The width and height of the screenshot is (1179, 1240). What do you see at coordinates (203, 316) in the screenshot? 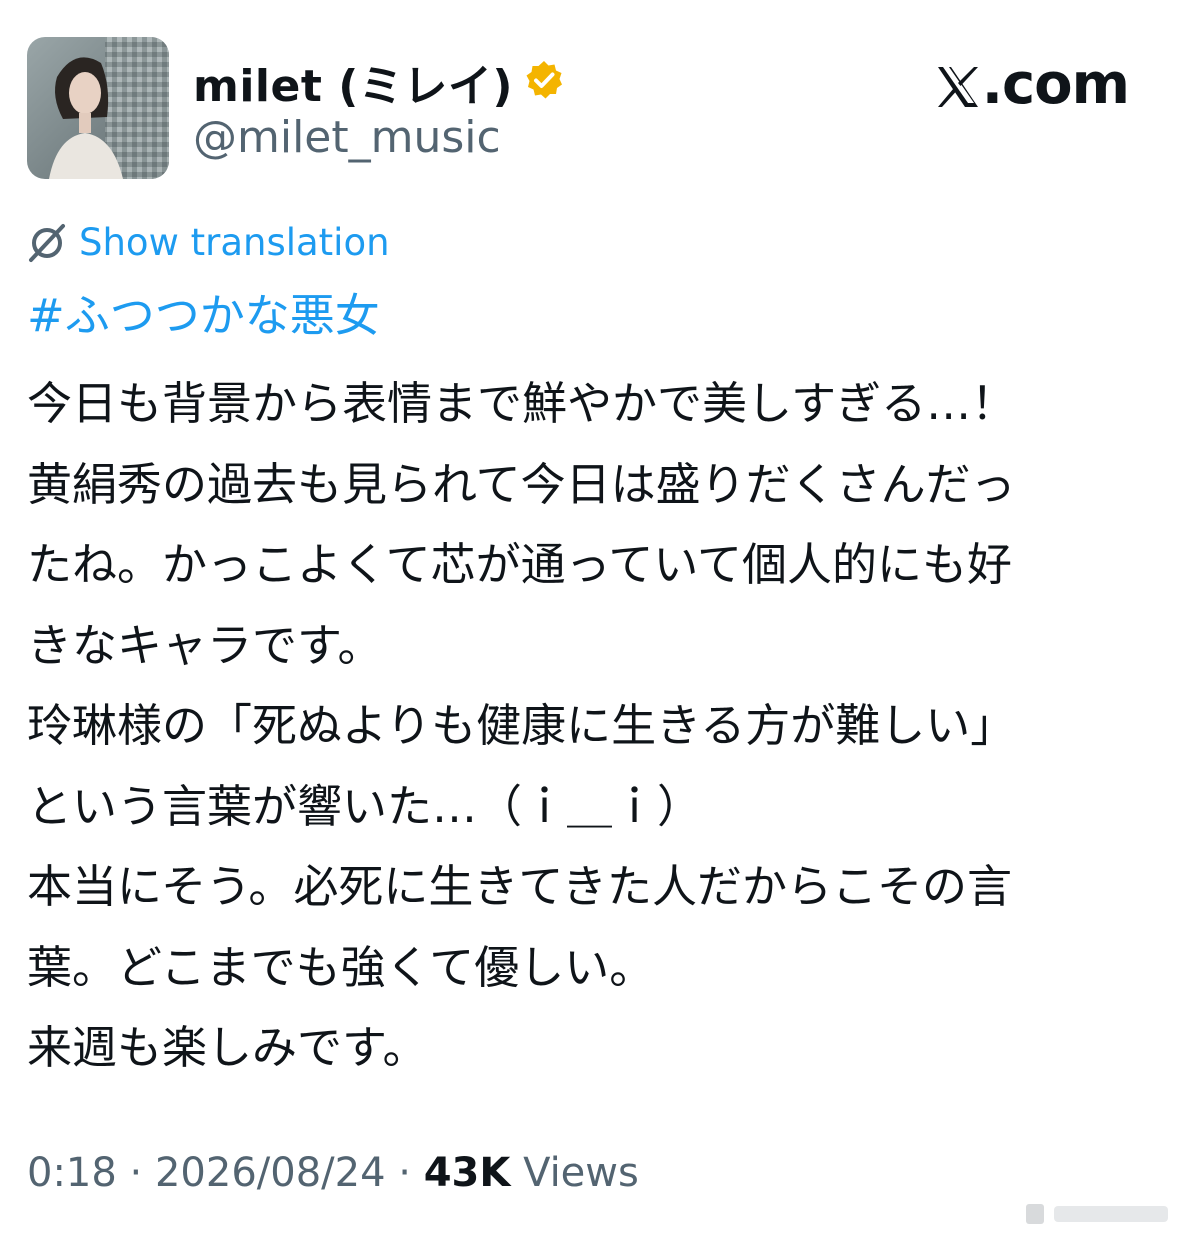
I see `hashtag-link: #ふつつかな悪女` at bounding box center [203, 316].